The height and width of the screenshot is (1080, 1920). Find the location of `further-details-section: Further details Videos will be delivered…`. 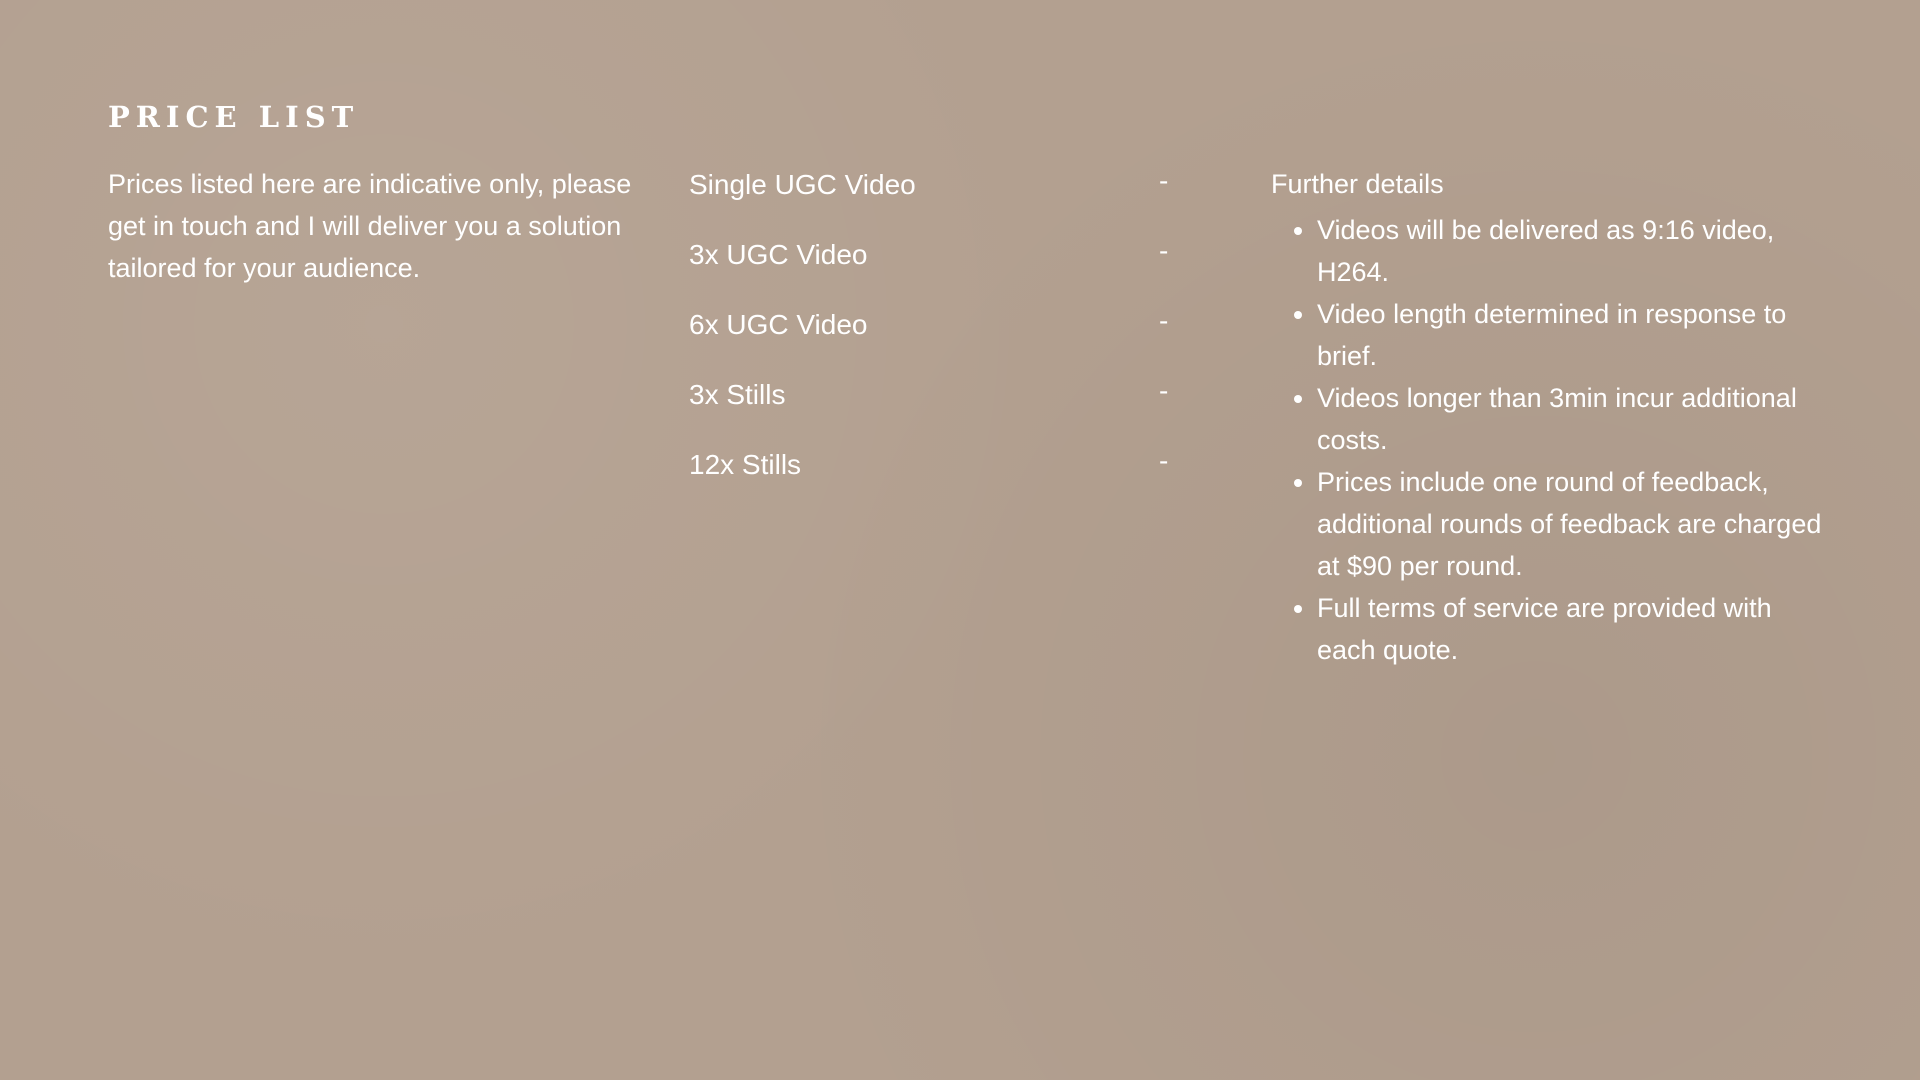

further-details-section: Further details Videos will be delivered… is located at coordinates (1551, 417).